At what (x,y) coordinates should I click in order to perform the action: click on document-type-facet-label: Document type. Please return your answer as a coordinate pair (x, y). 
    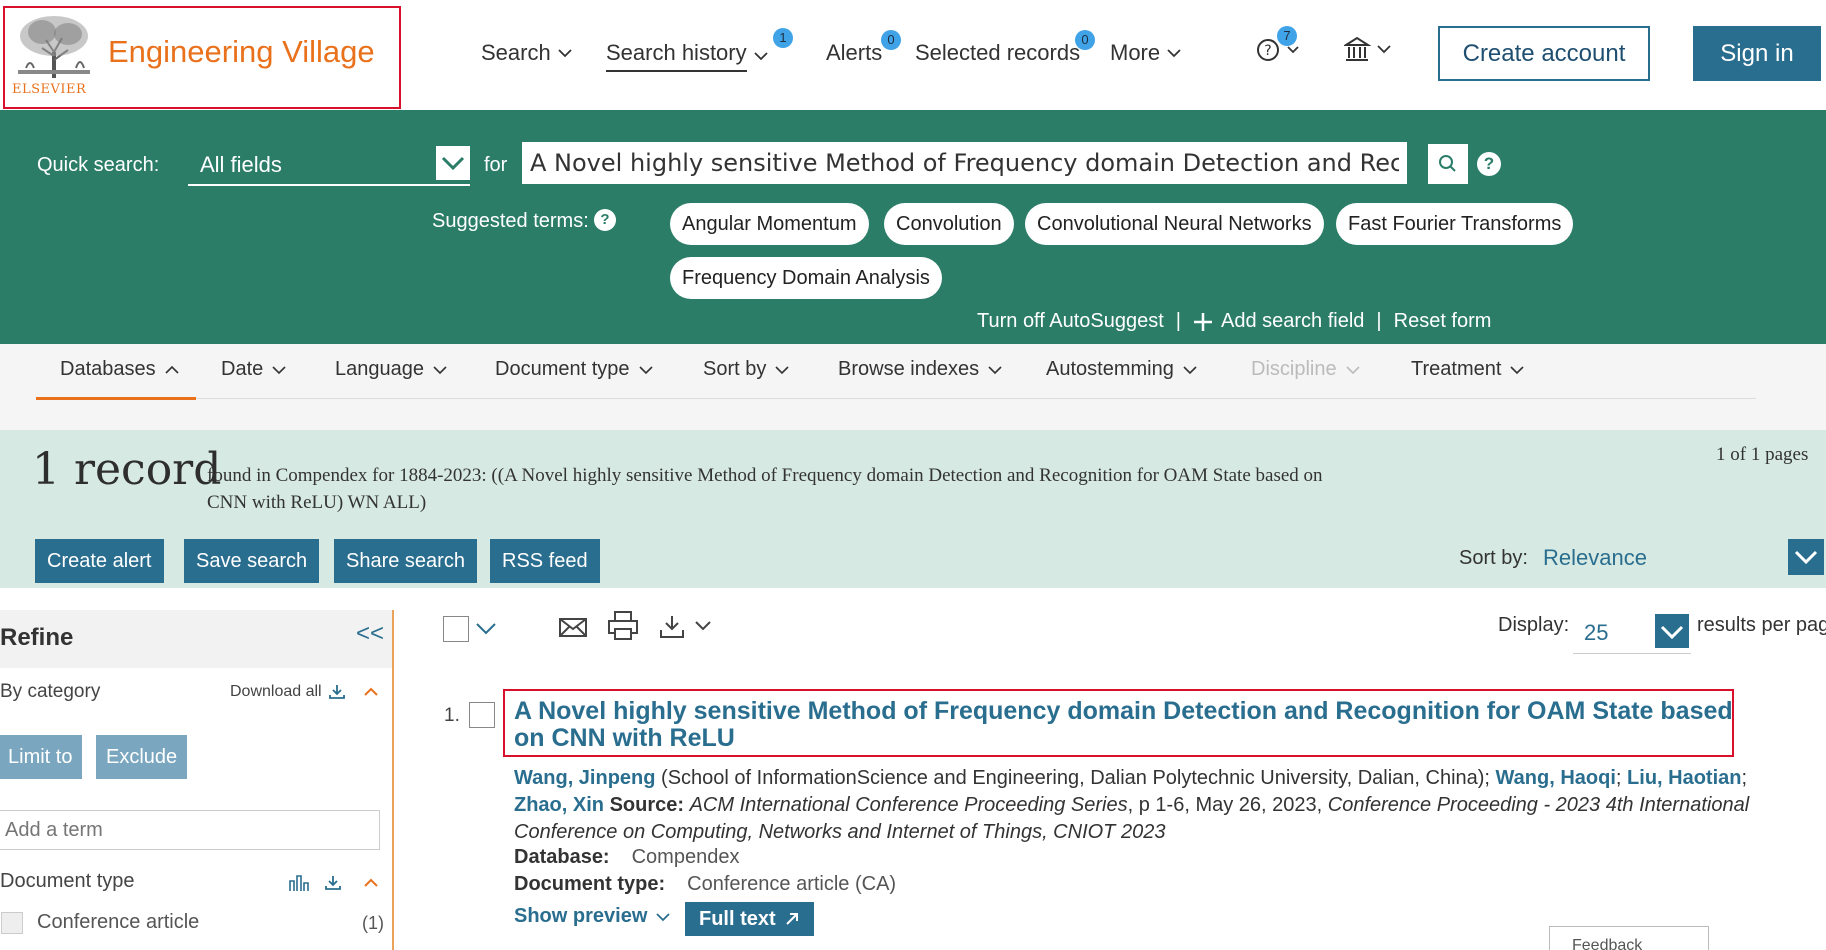
    Looking at the image, I should click on (67, 881).